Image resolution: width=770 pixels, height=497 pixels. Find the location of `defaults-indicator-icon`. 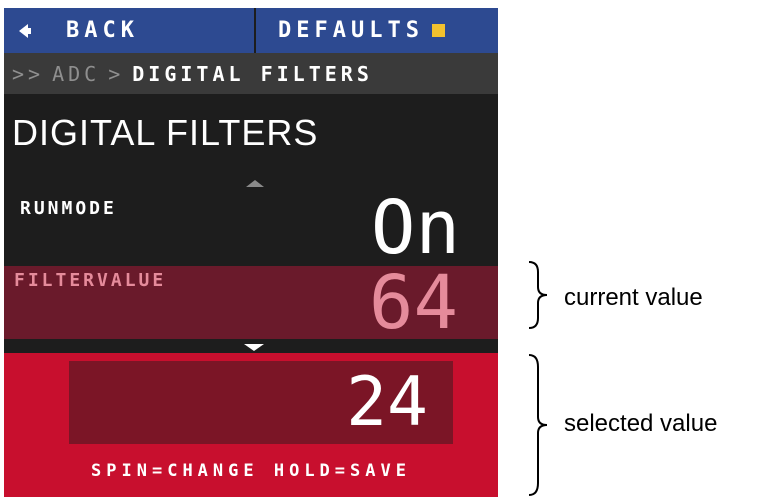

defaults-indicator-icon is located at coordinates (438, 30).